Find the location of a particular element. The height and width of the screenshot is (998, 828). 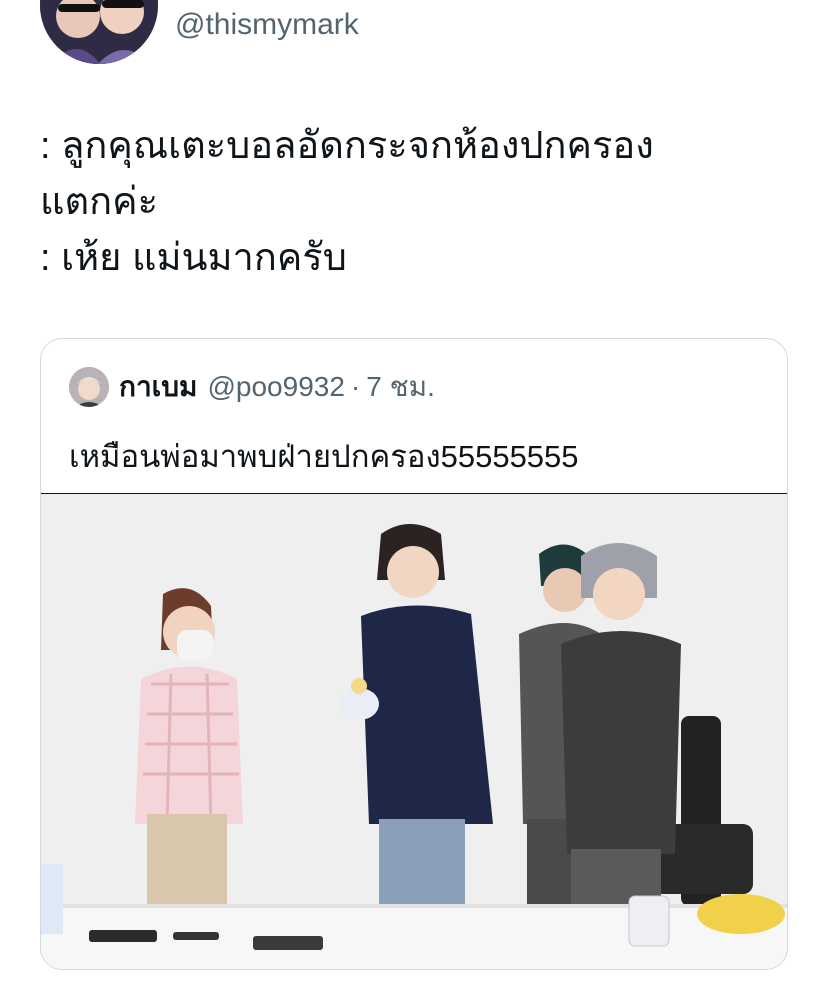

author-avatar is located at coordinates (99, 32).